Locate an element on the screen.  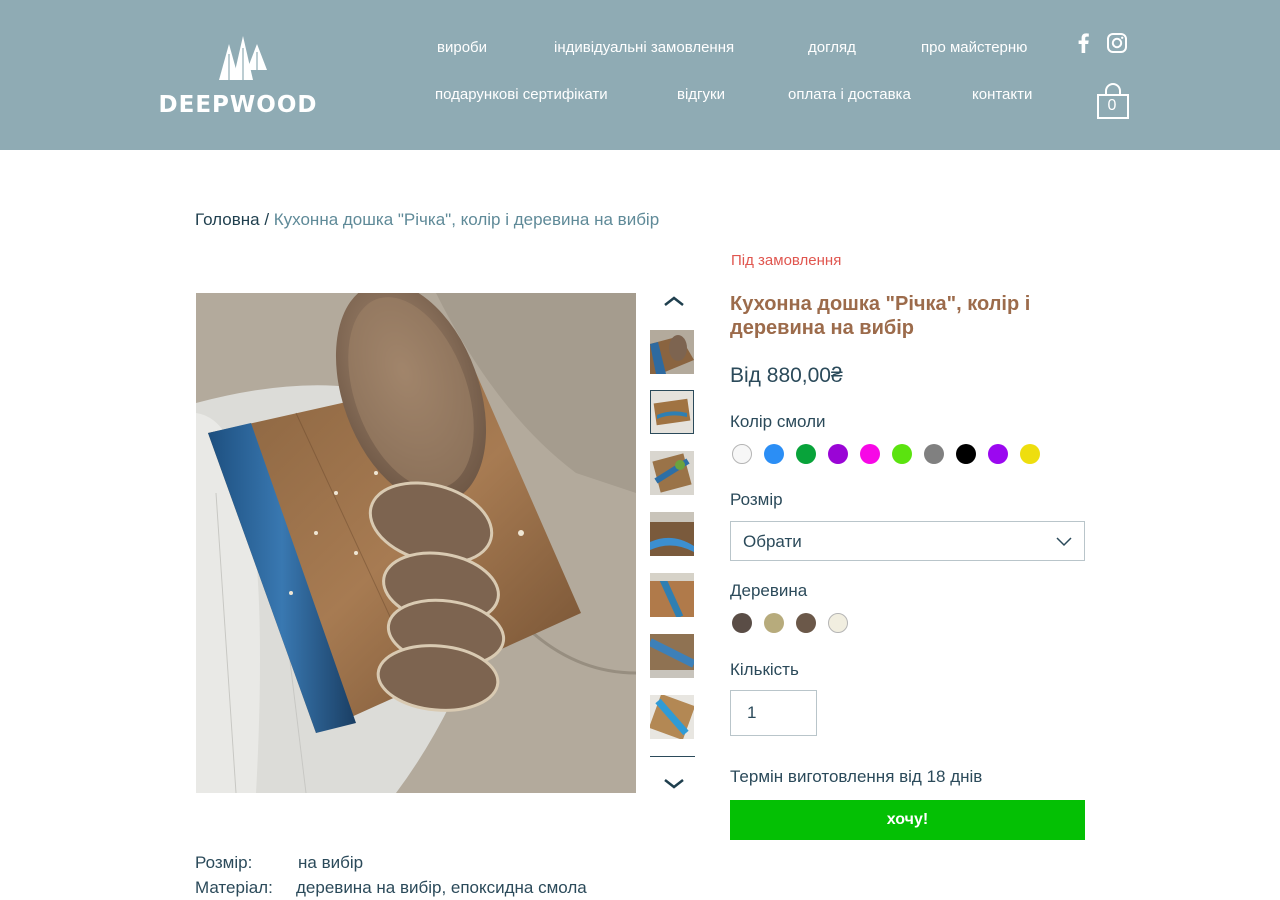
tree-logo-icon is located at coordinates (243, 58).